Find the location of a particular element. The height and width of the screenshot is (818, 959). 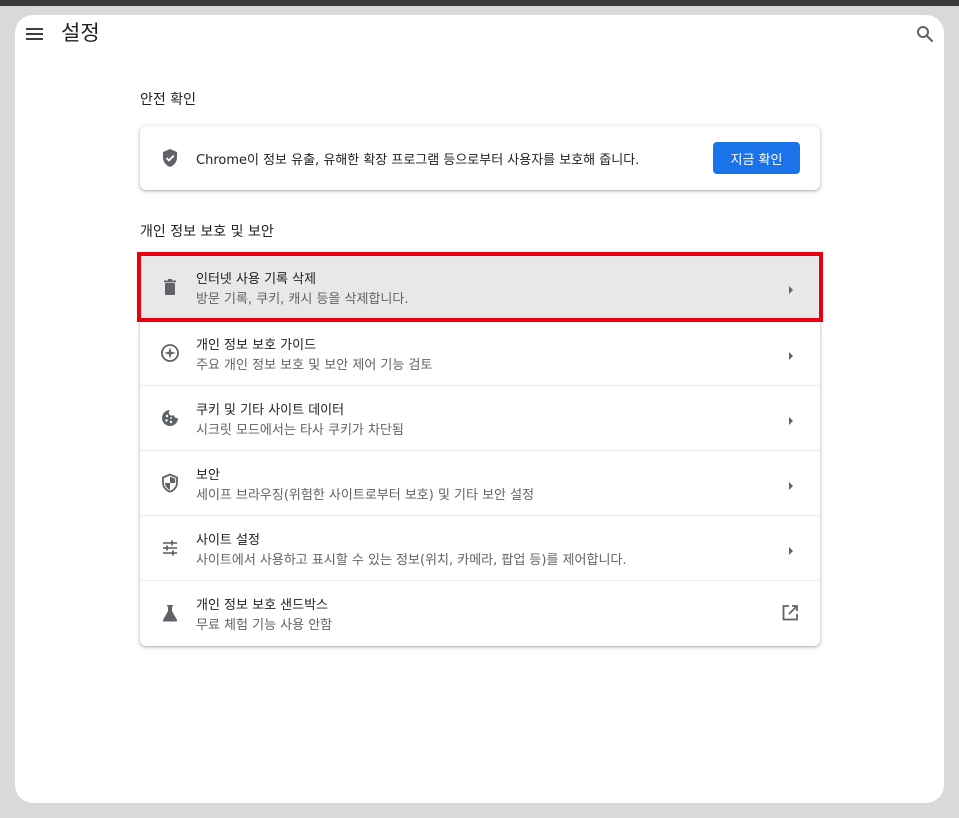

open-in-new-icon is located at coordinates (790, 613).